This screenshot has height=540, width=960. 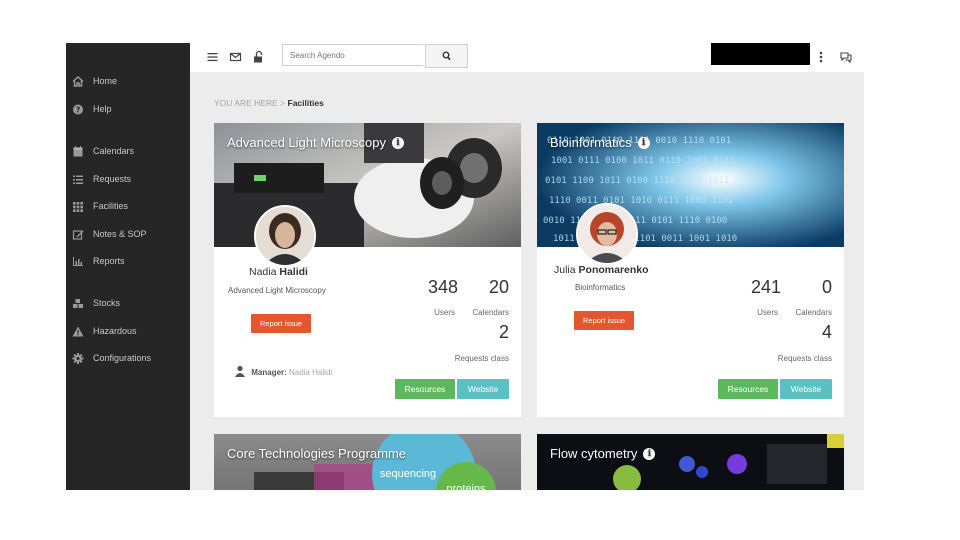 I want to click on sidebar-item-notes-sop: Notes & SOP, so click(x=128, y=235).